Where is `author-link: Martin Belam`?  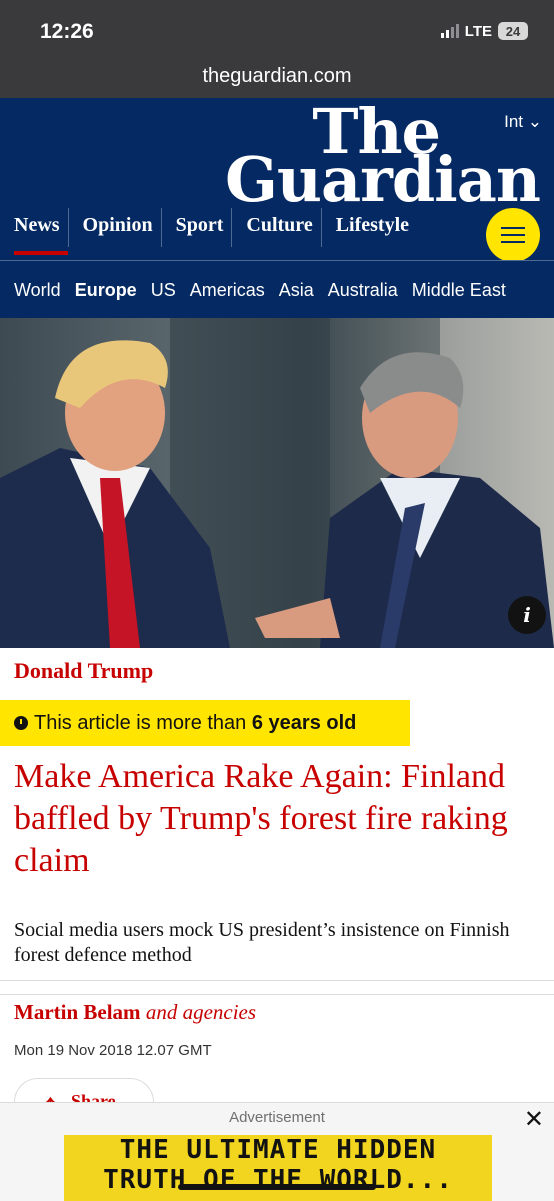
author-link: Martin Belam is located at coordinates (77, 1012).